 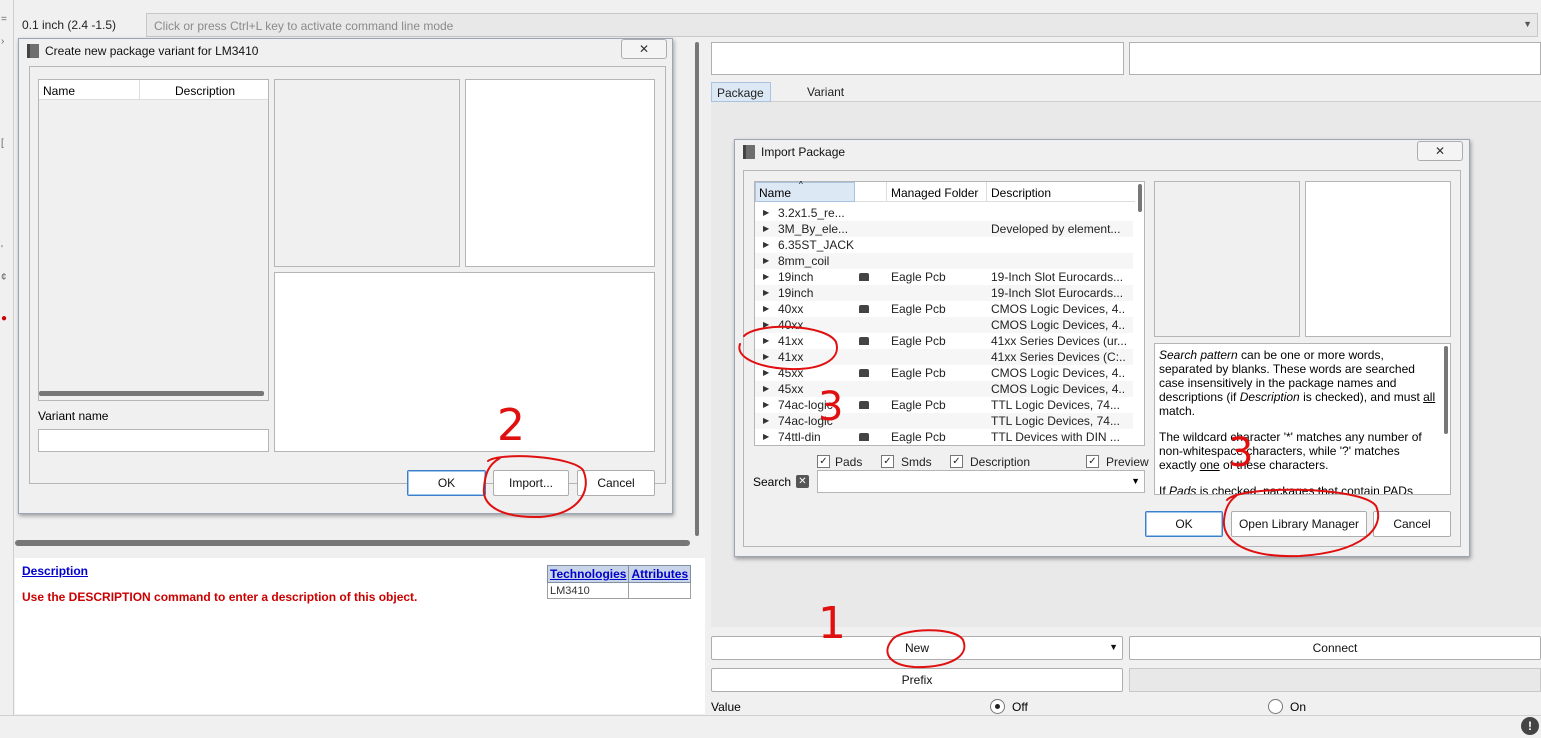 What do you see at coordinates (4, 318) in the screenshot?
I see `toolbar-stop-icon: ●` at bounding box center [4, 318].